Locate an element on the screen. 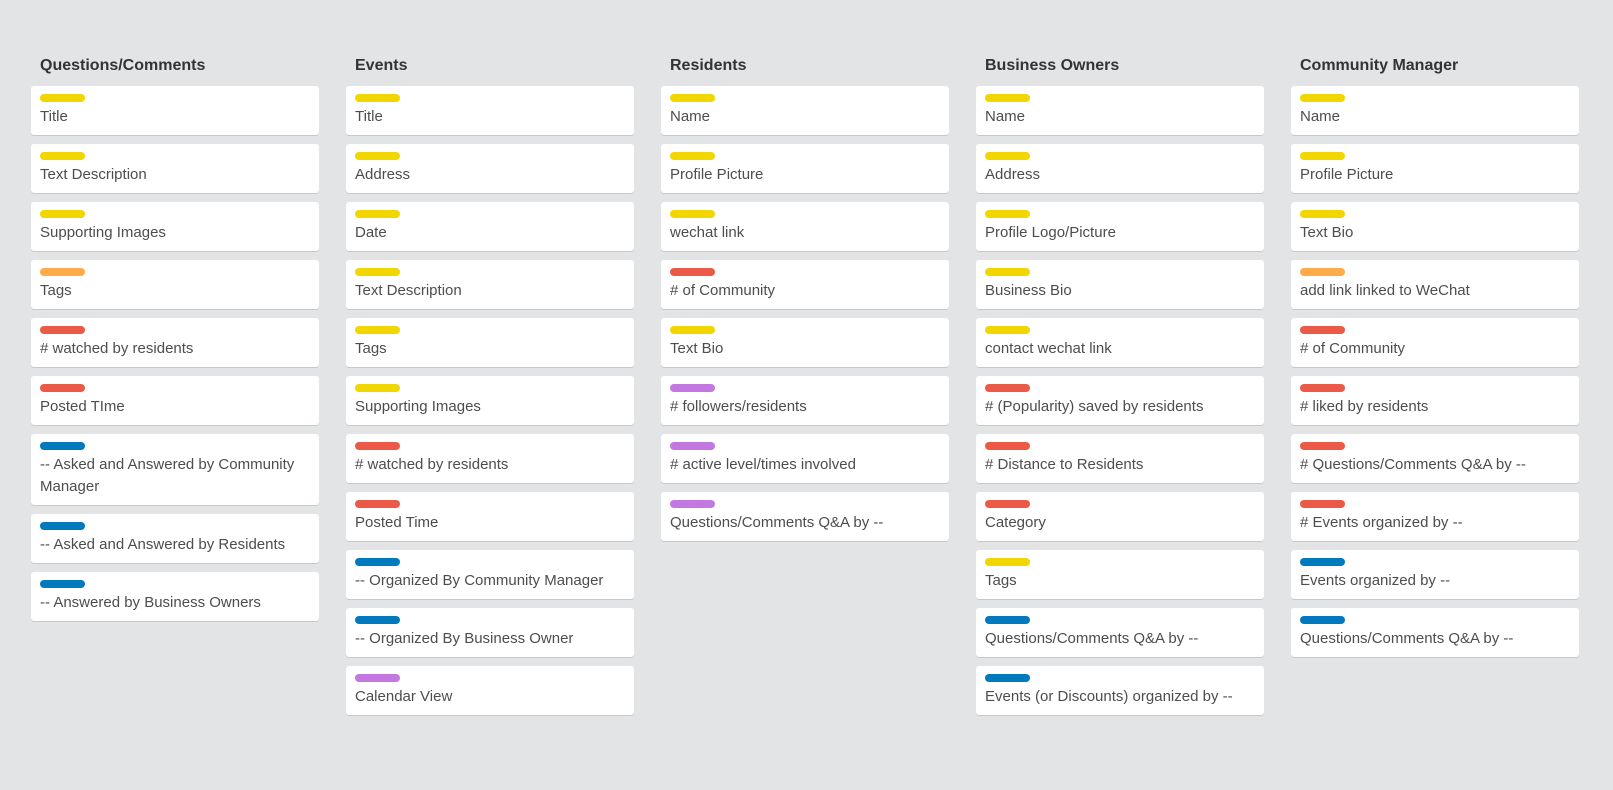 Image resolution: width=1613 pixels, height=790 pixels. card-title: Posted Time is located at coordinates (397, 522).